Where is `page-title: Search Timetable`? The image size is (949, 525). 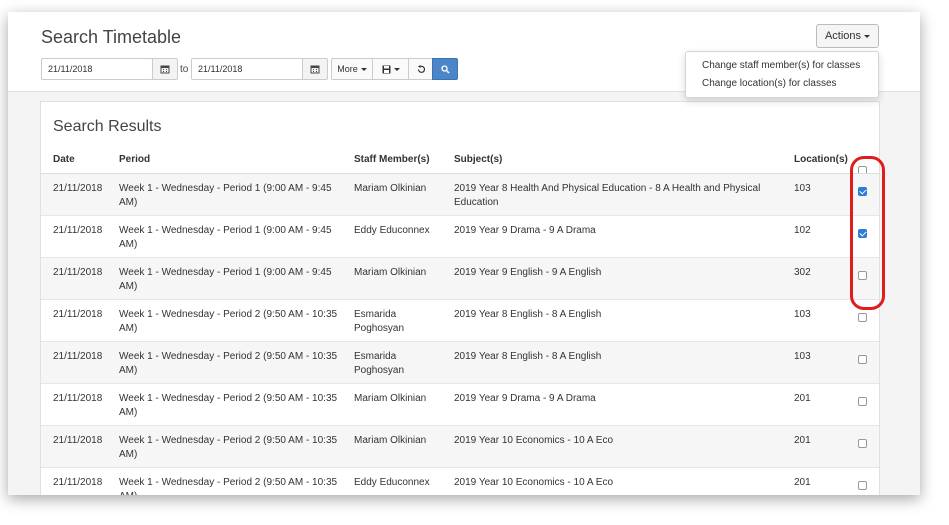 page-title: Search Timetable is located at coordinates (111, 37).